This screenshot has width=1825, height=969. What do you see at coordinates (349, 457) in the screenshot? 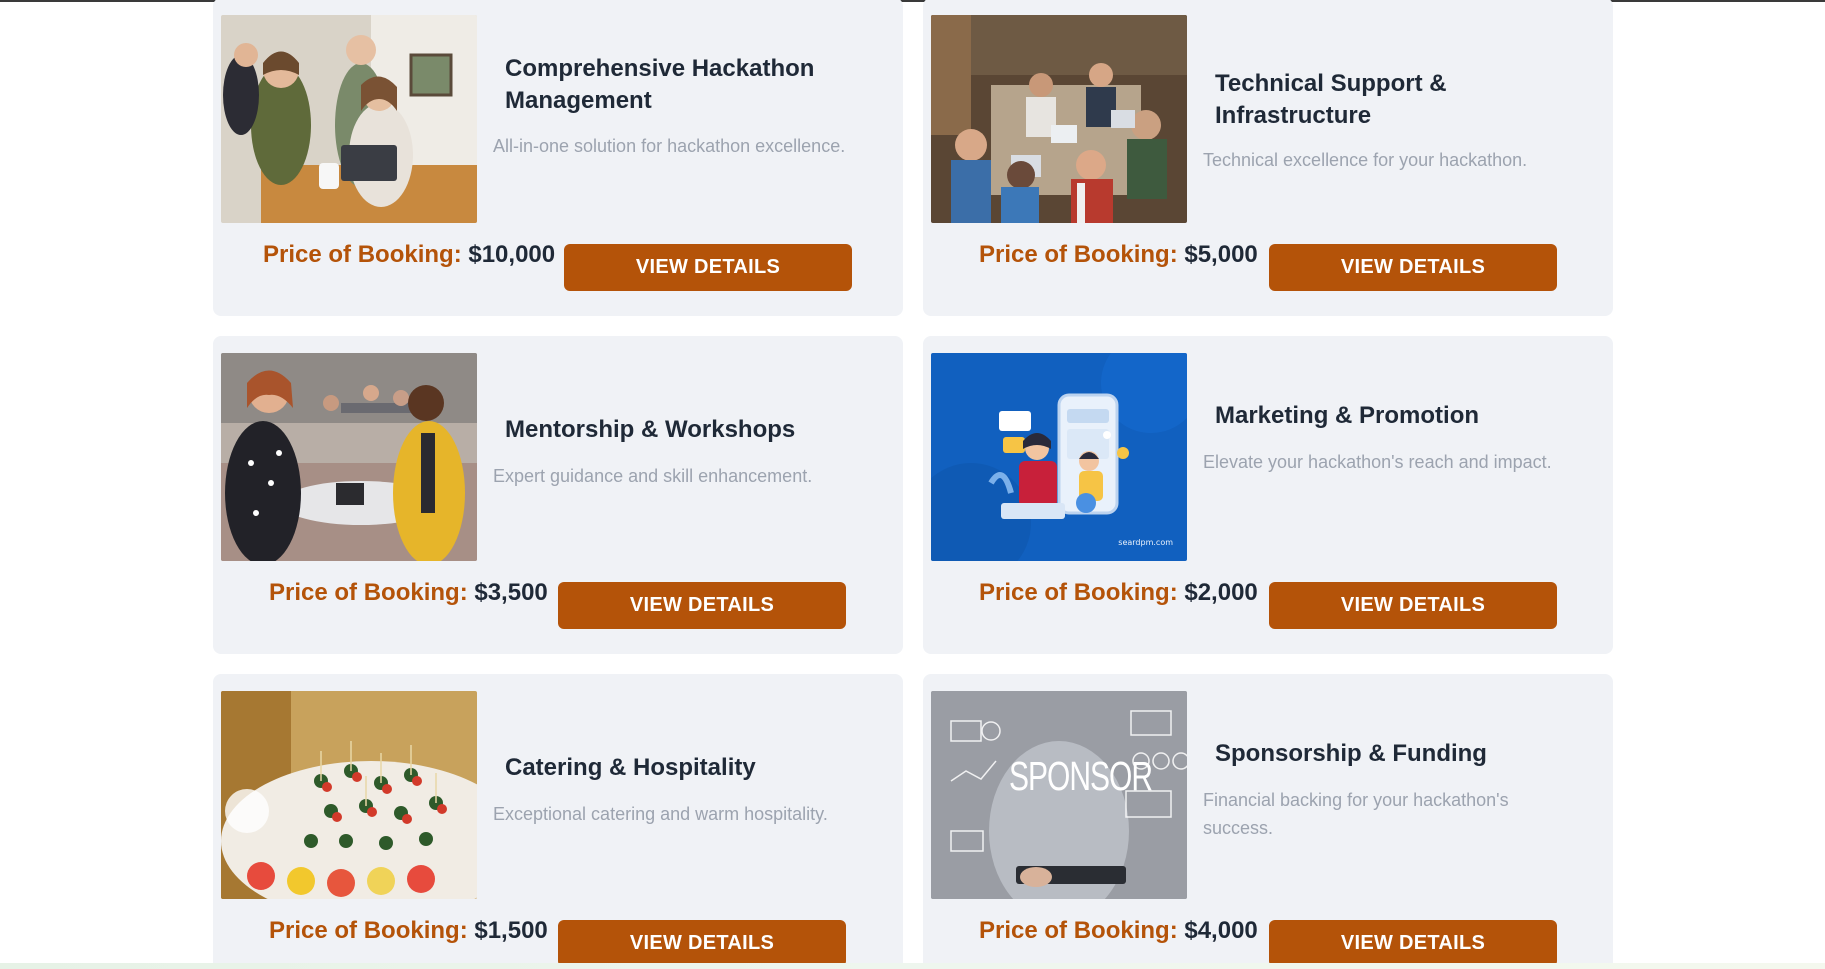
I see `service-image-mentorship` at bounding box center [349, 457].